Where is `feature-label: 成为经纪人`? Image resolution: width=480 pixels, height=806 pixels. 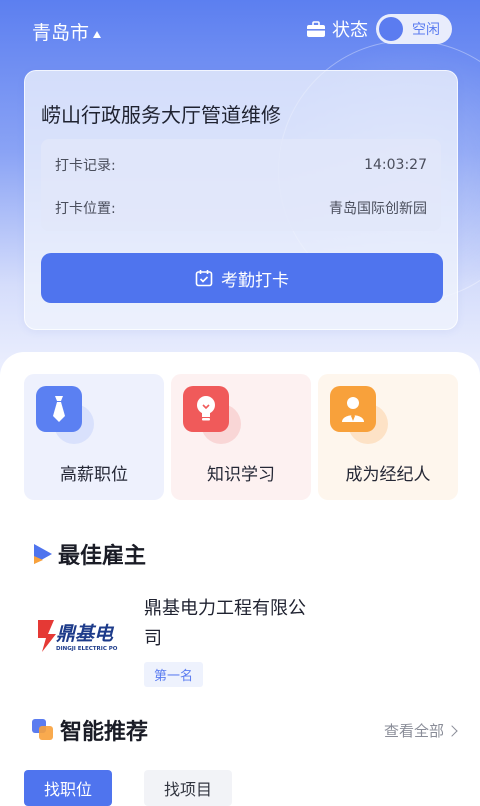
feature-label: 成为经纪人 is located at coordinates (388, 475).